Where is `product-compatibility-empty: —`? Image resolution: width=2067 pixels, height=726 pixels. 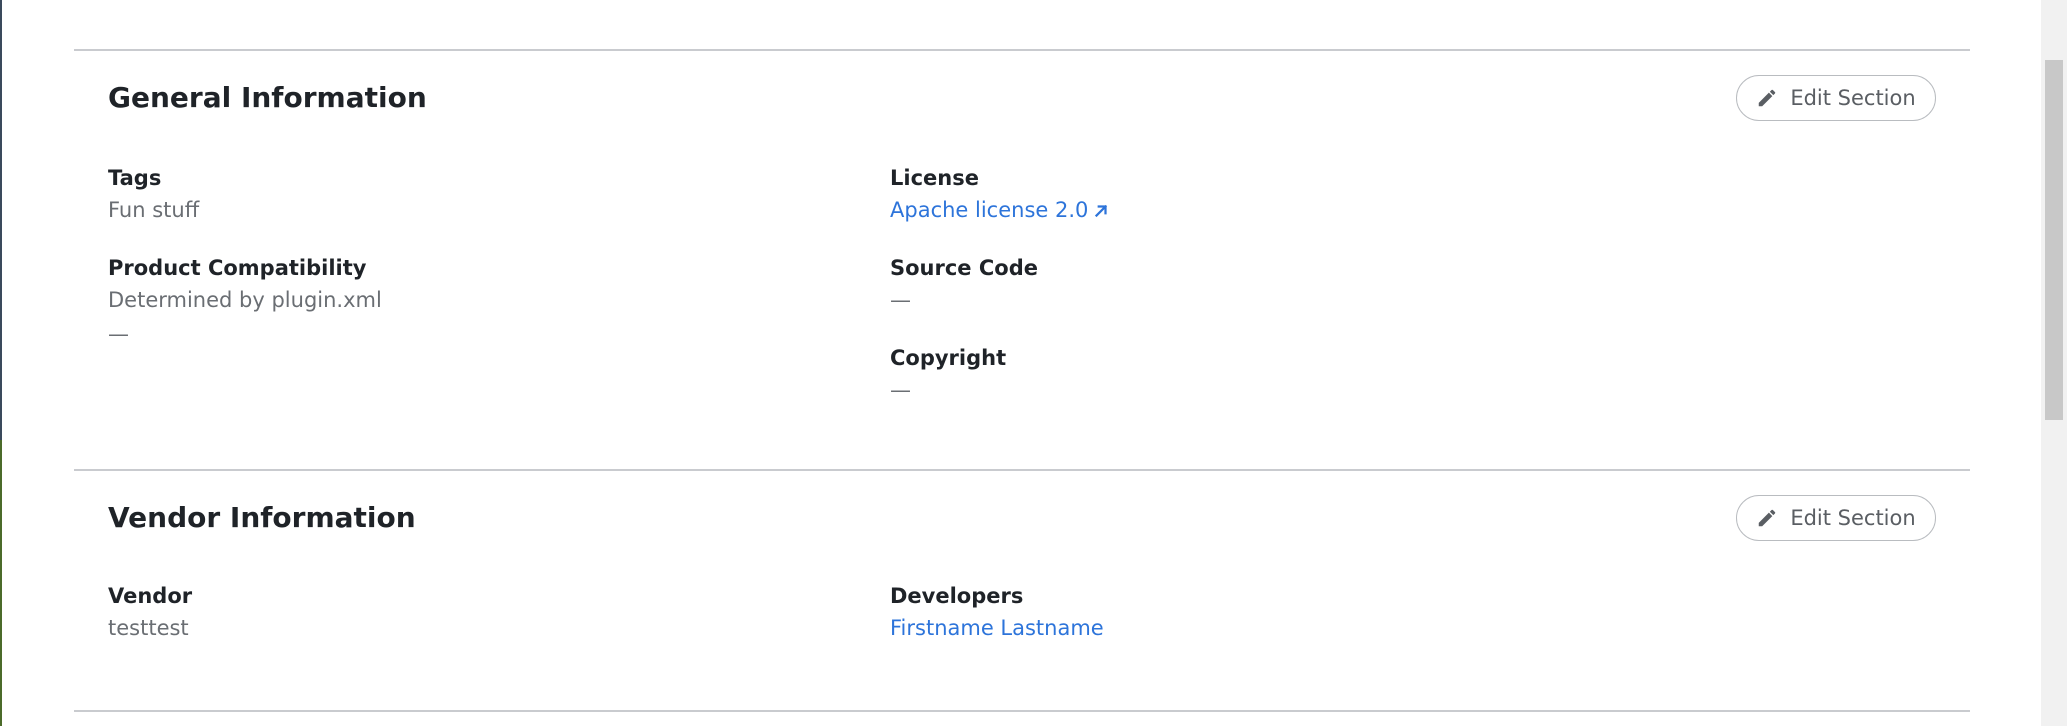 product-compatibility-empty: — is located at coordinates (118, 334).